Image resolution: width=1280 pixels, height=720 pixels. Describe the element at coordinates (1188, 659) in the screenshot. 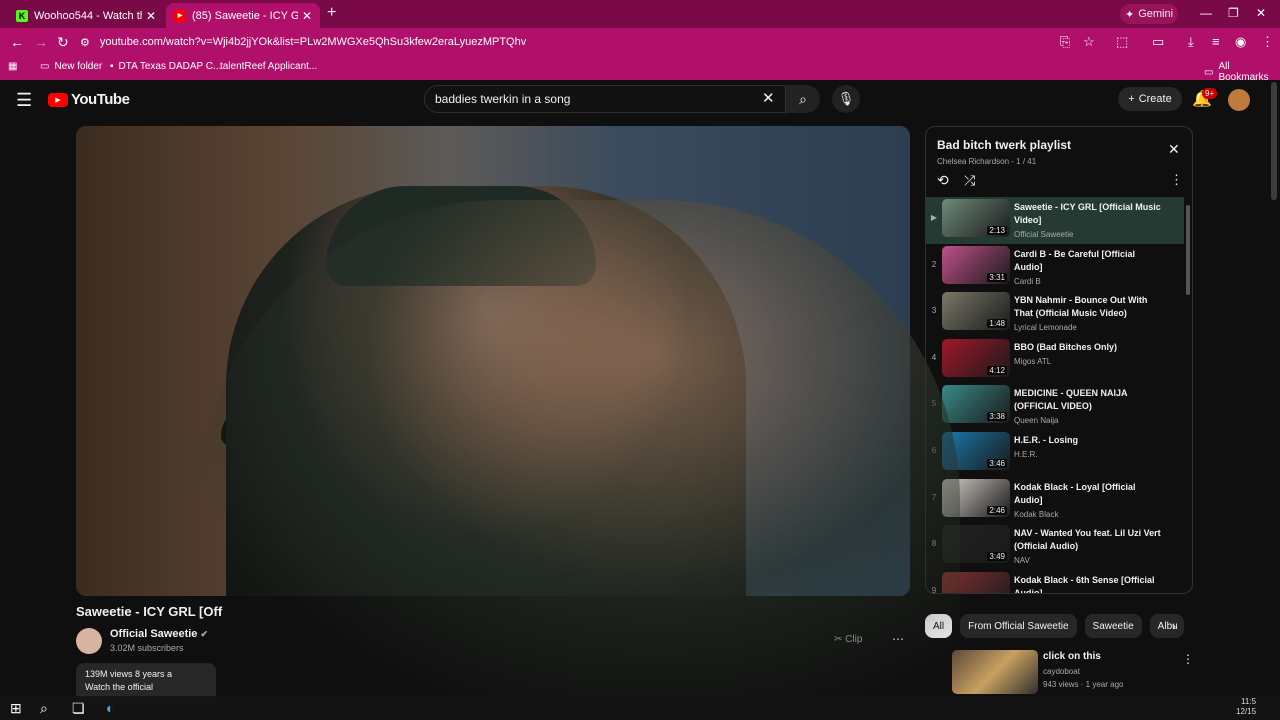

I see `recommended-more-icon: ⋮` at that location.